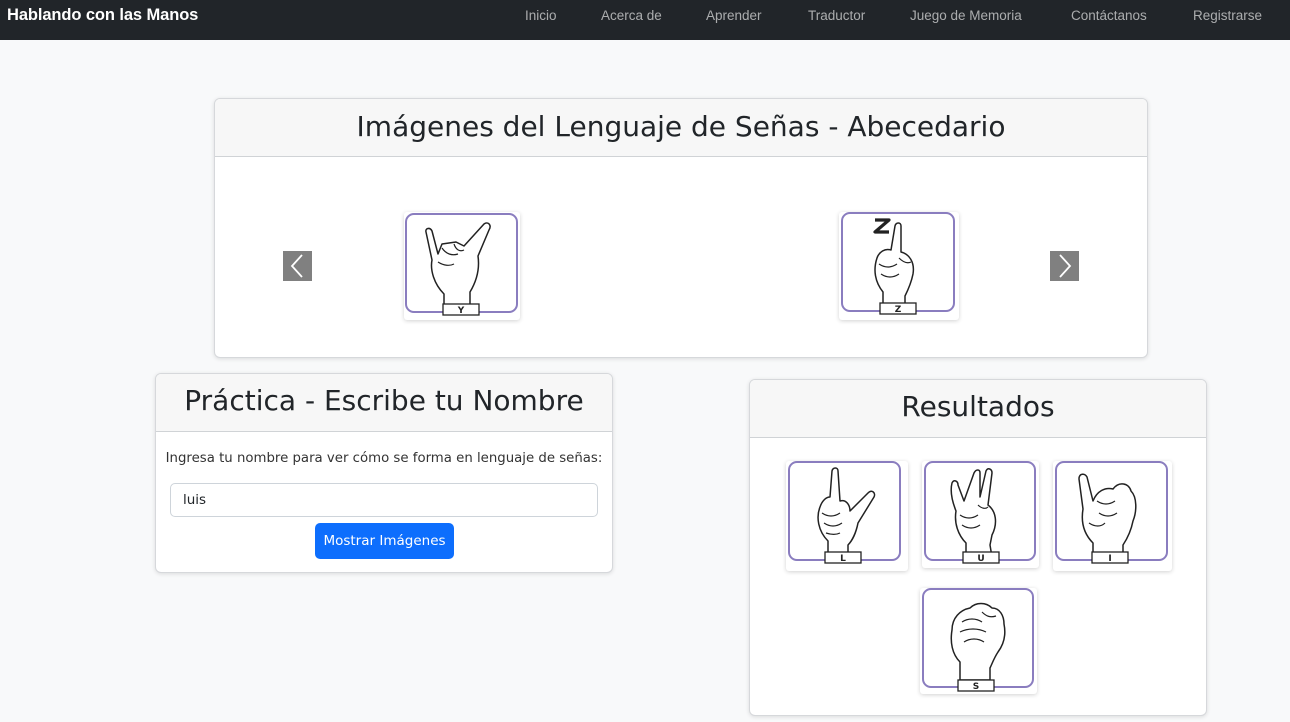 This screenshot has width=1290, height=722. Describe the element at coordinates (844, 512) in the screenshot. I see `hand-sign-l-image: L` at that location.